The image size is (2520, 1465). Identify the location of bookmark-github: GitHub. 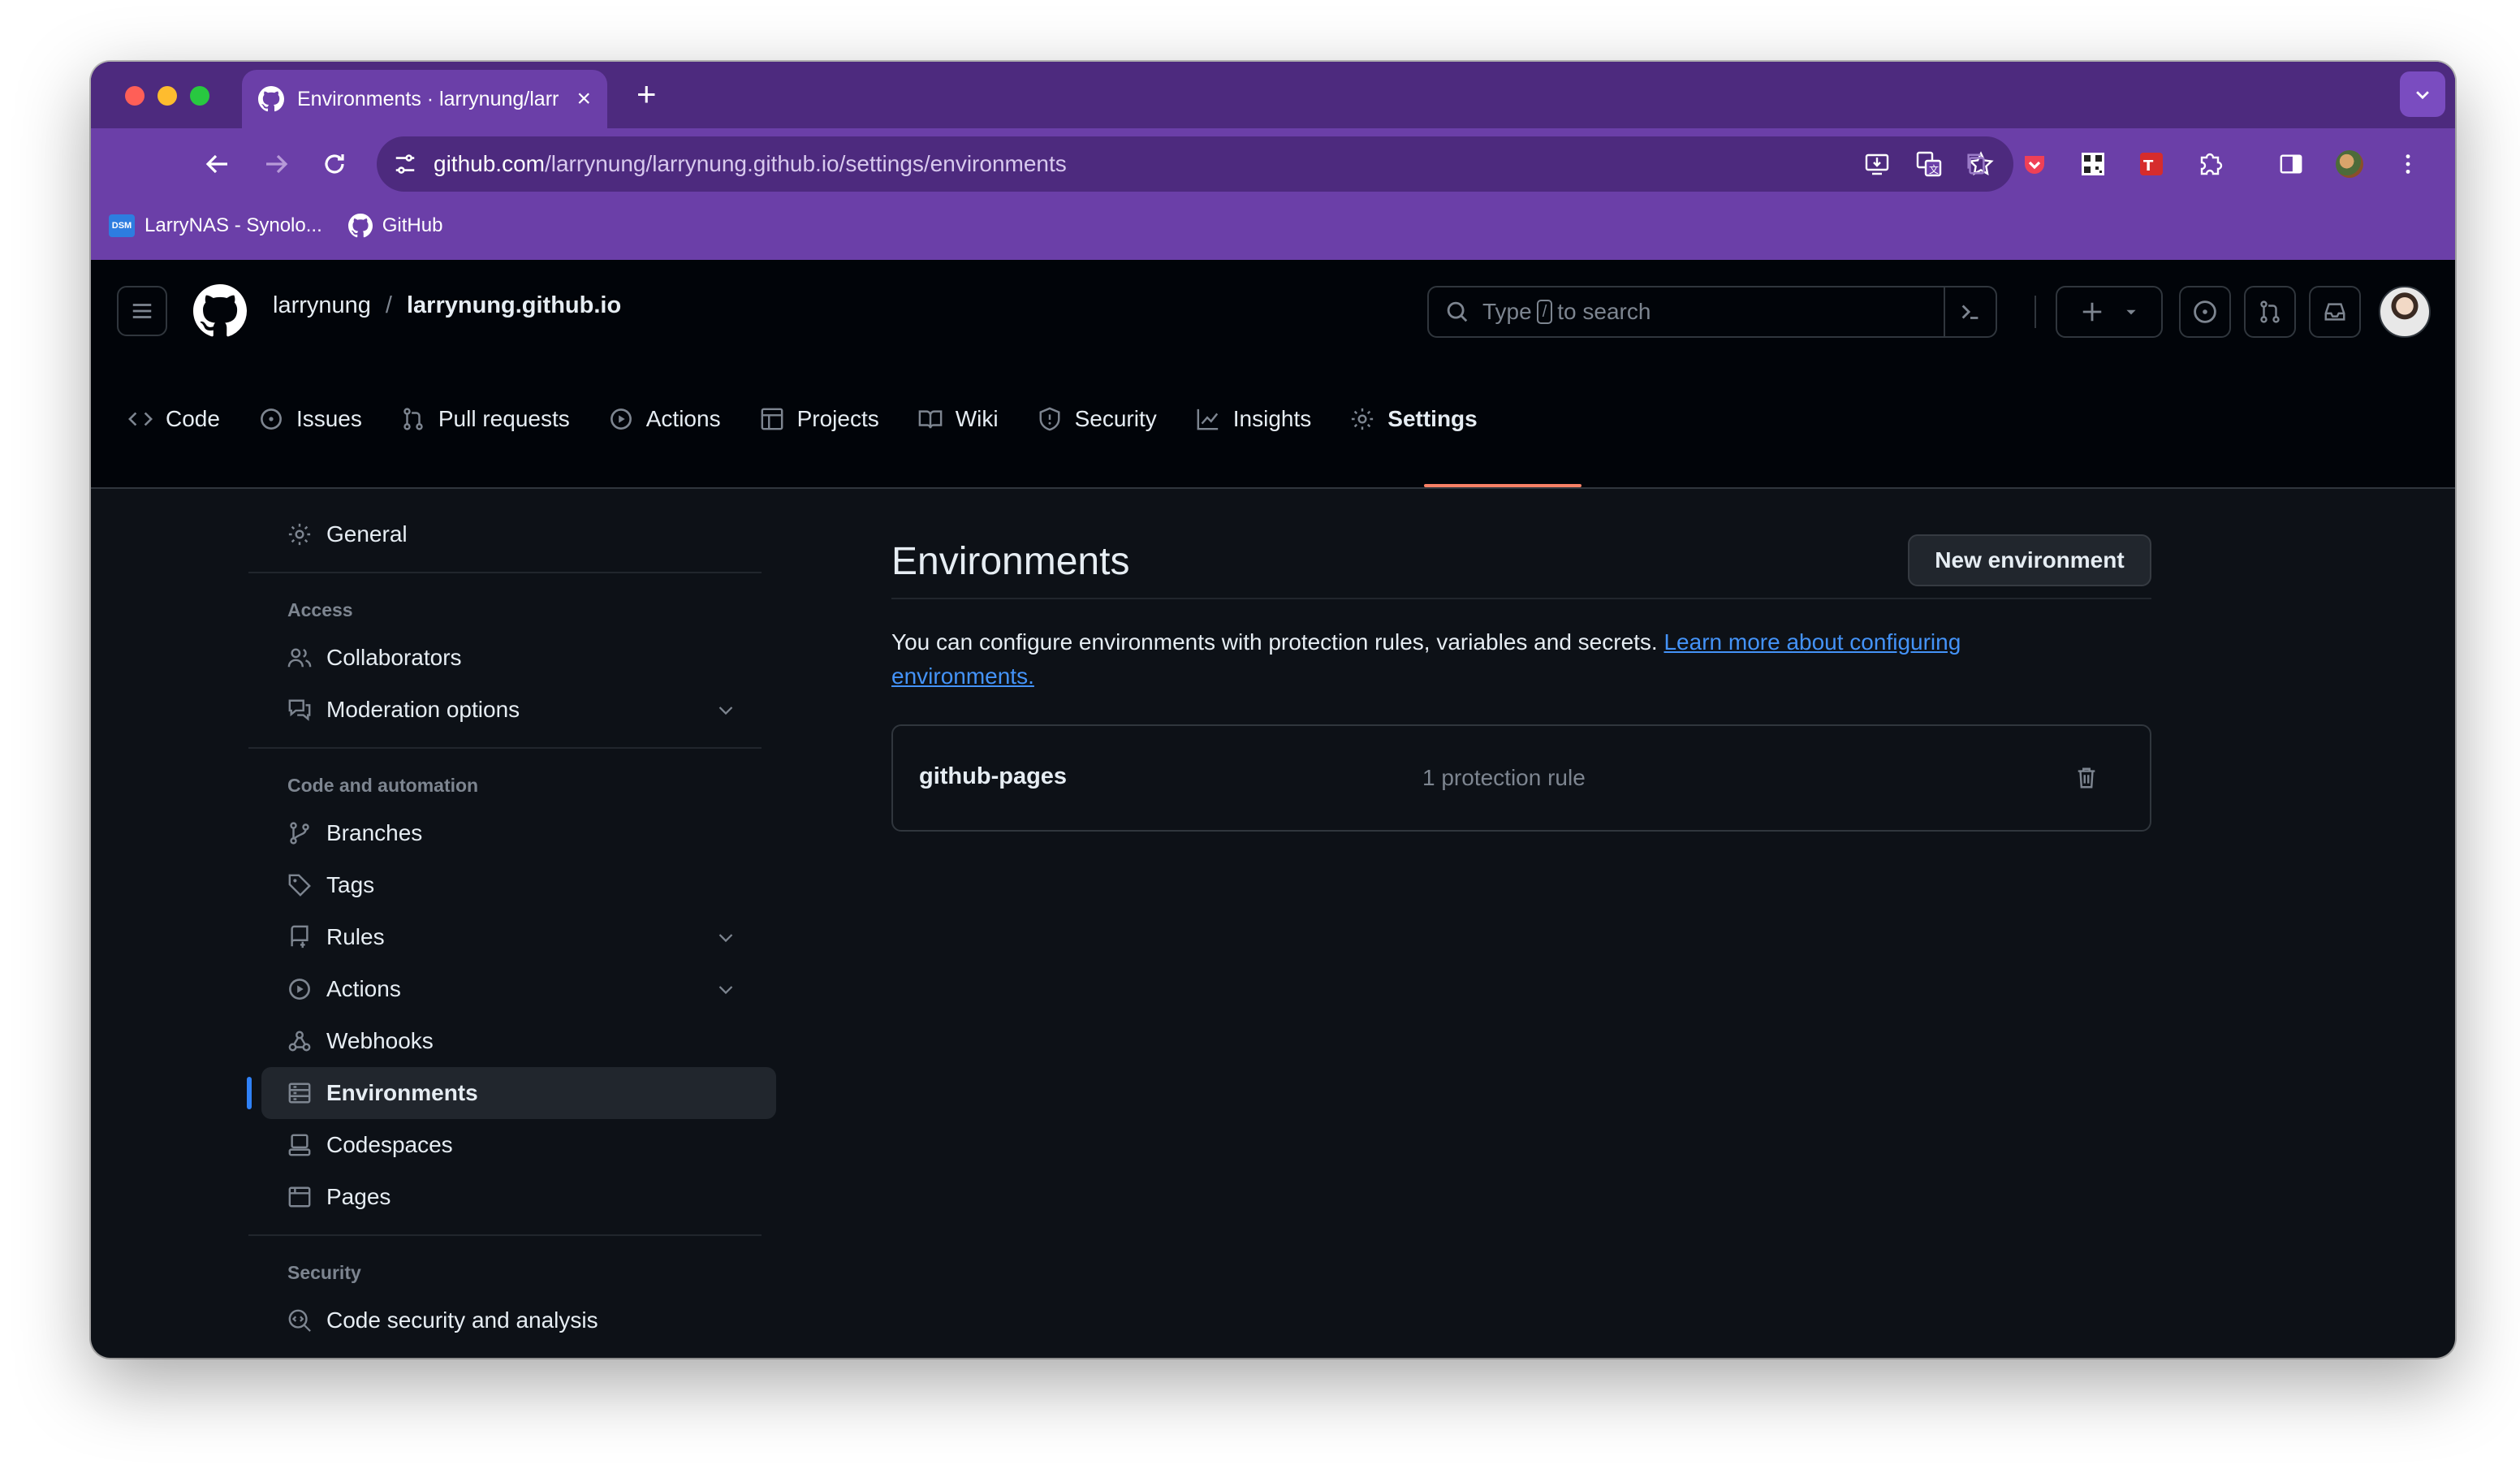
(395, 226).